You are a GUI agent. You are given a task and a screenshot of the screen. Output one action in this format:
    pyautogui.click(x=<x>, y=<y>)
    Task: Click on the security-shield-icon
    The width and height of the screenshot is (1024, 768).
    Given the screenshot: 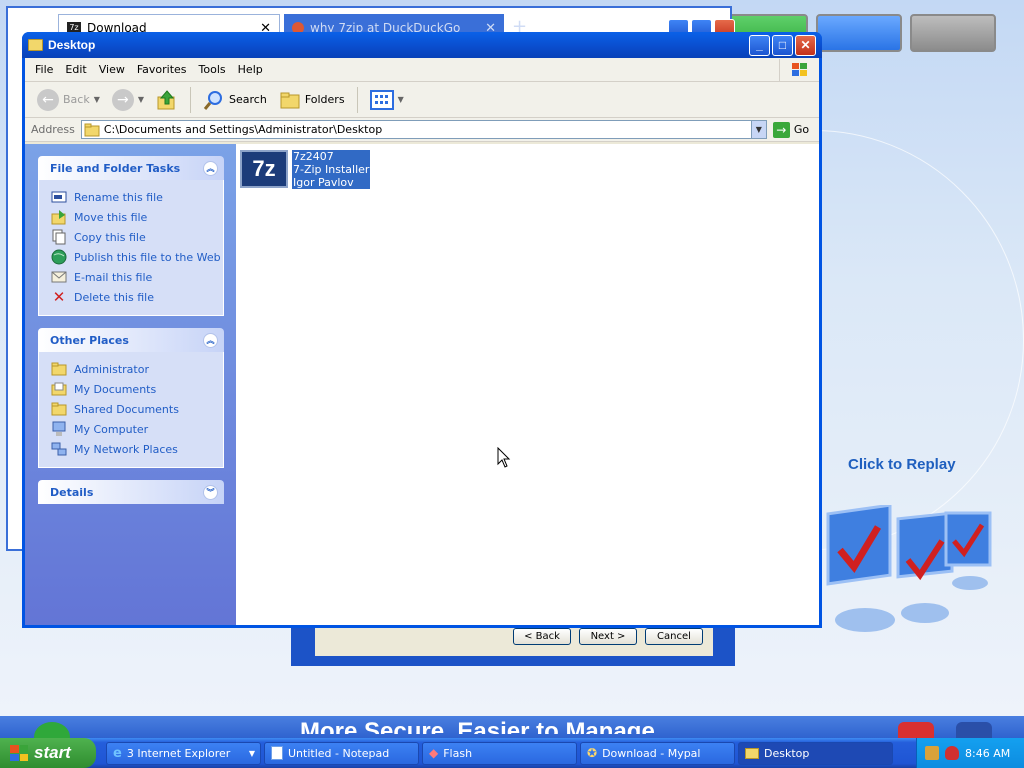 What is the action you would take?
    pyautogui.click(x=952, y=753)
    